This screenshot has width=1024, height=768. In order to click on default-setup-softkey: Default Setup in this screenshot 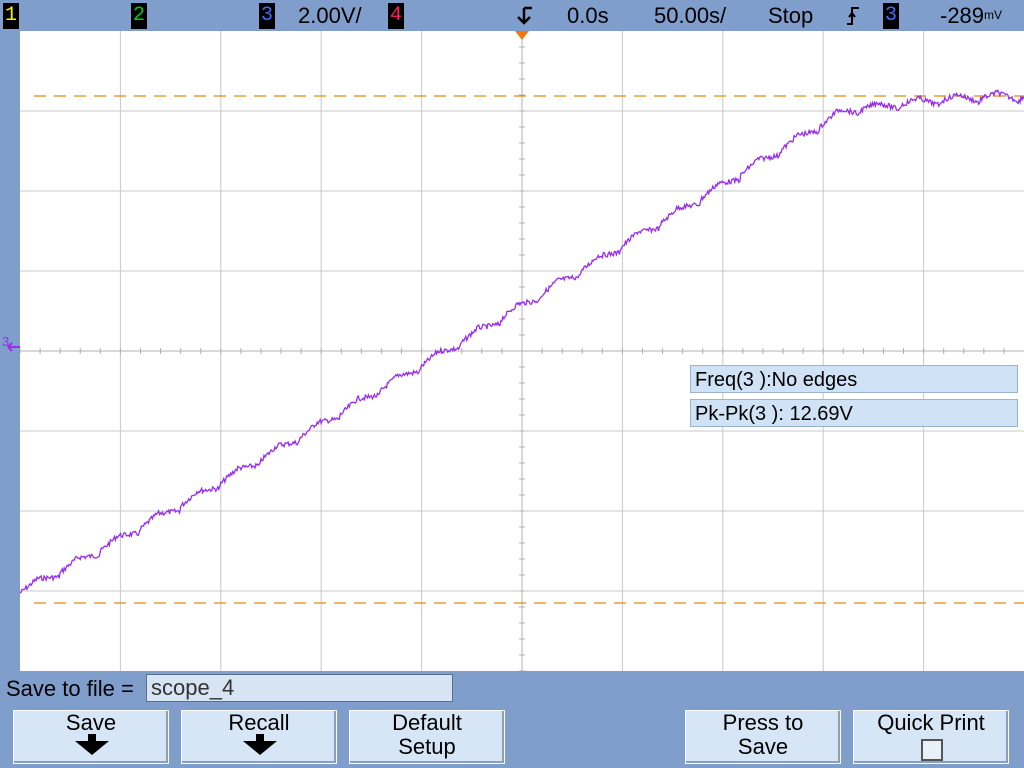, I will do `click(427, 737)`.